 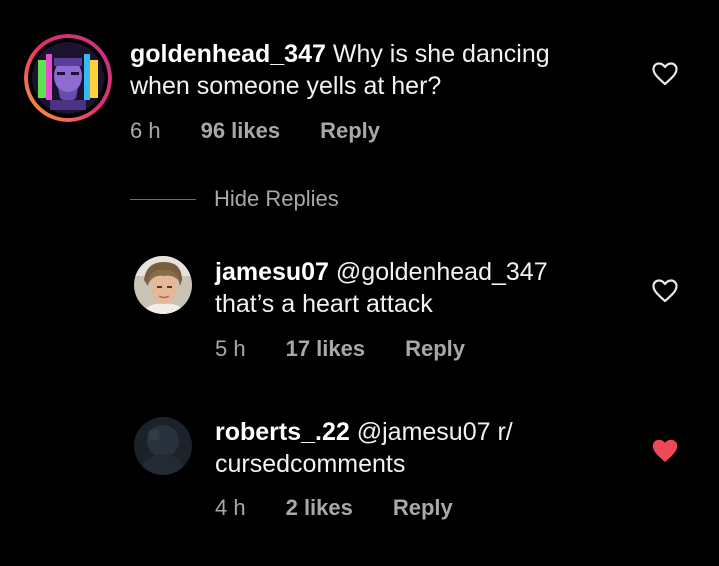 I want to click on comment-time: 4 h, so click(x=230, y=507).